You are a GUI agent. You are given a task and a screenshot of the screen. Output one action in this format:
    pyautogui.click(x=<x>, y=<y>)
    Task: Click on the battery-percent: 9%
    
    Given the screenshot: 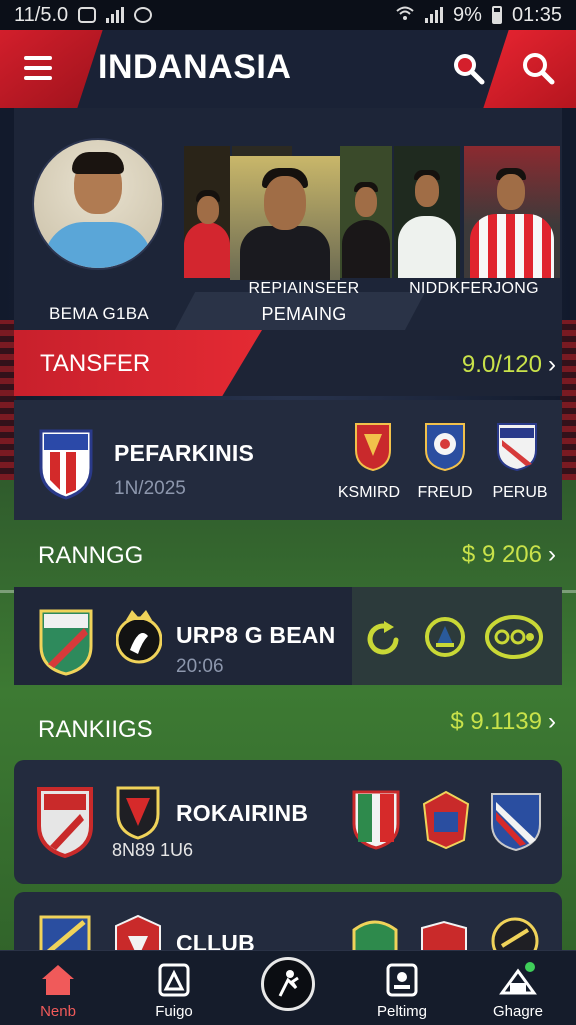 What is the action you would take?
    pyautogui.click(x=467, y=14)
    